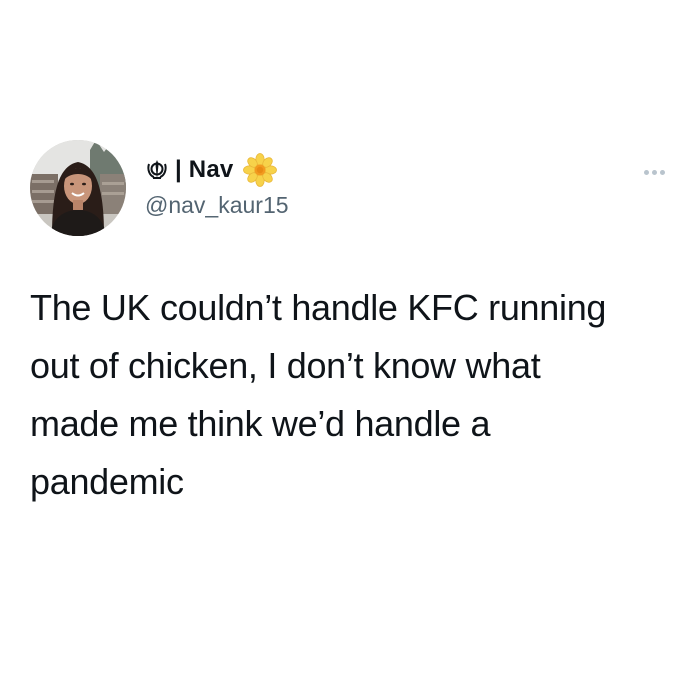 This screenshot has width=700, height=700. What do you see at coordinates (157, 170) in the screenshot?
I see `khanda-icon` at bounding box center [157, 170].